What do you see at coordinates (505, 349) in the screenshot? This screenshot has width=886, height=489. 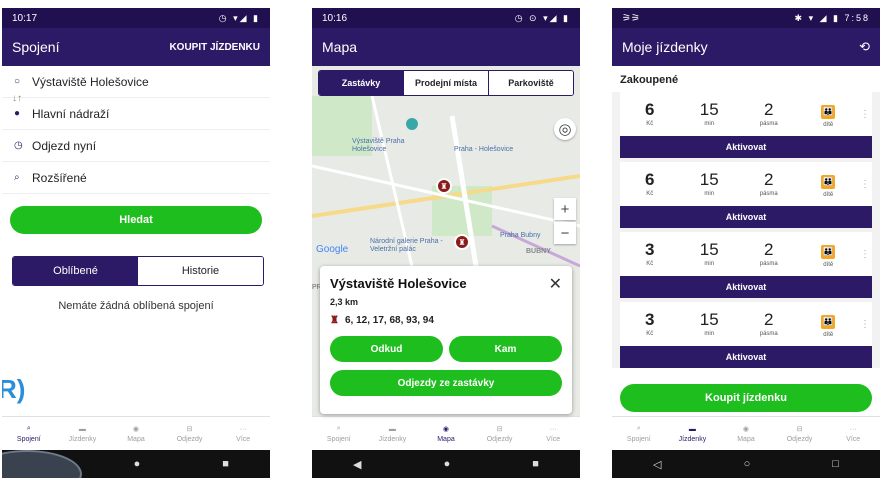 I see `to-button: Kam` at bounding box center [505, 349].